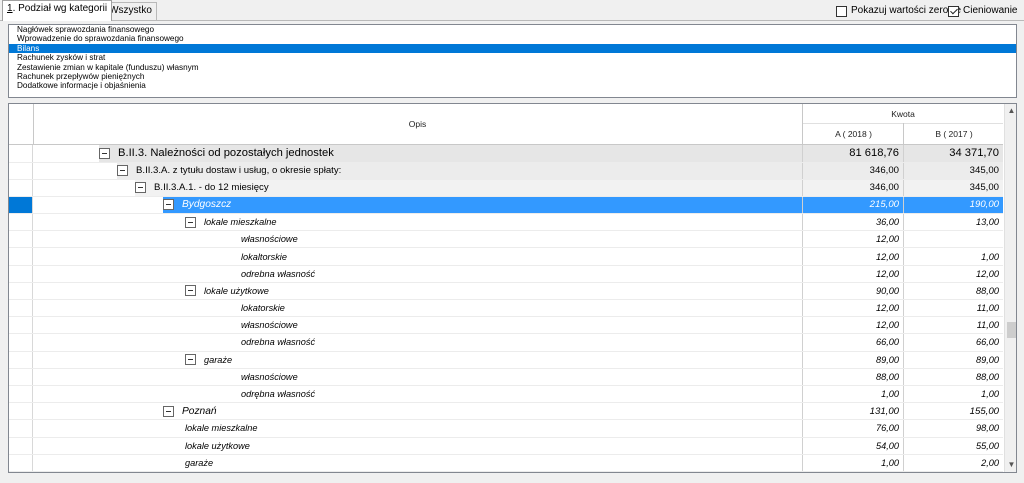 The width and height of the screenshot is (1024, 483). What do you see at coordinates (953, 205) in the screenshot?
I see `amount-b-cell: 190,00` at bounding box center [953, 205].